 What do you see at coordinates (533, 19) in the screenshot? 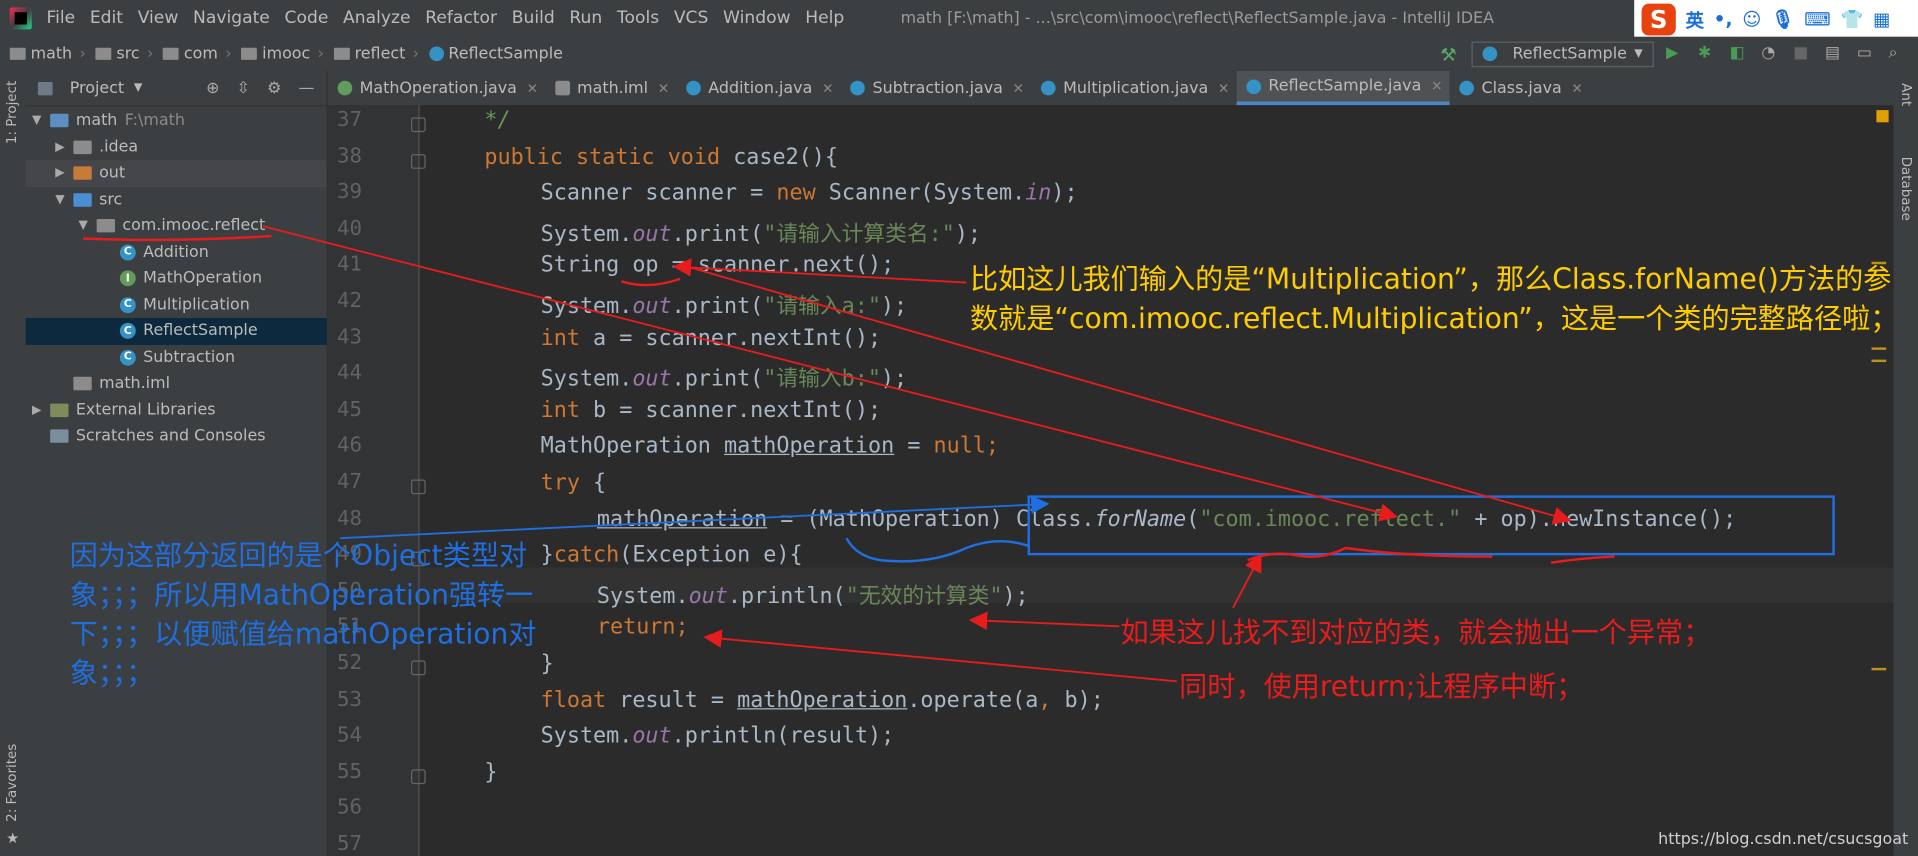
I see `menu-build: Build` at bounding box center [533, 19].